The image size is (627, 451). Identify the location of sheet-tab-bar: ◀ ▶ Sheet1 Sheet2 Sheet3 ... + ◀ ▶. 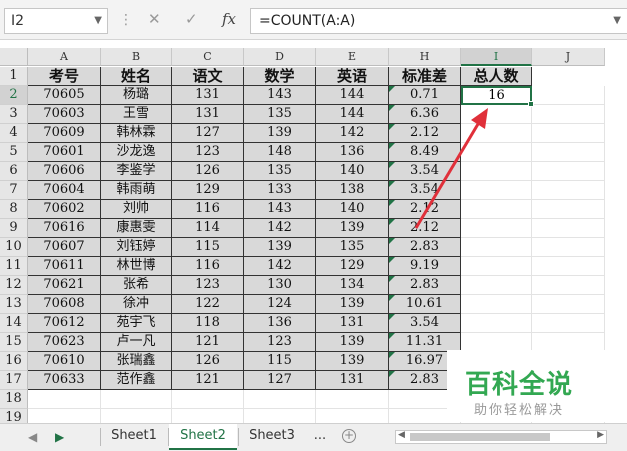
(313, 437).